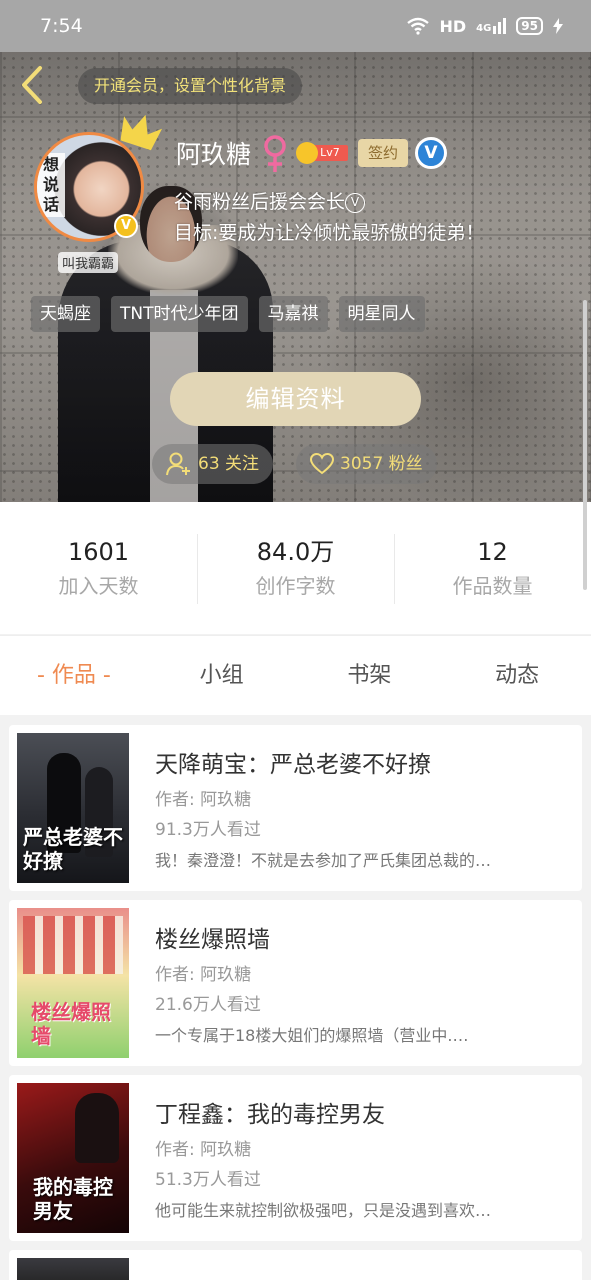 This screenshot has height=1280, width=591. What do you see at coordinates (51, 185) in the screenshot?
I see `avatar-overlay-text: 想说话` at bounding box center [51, 185].